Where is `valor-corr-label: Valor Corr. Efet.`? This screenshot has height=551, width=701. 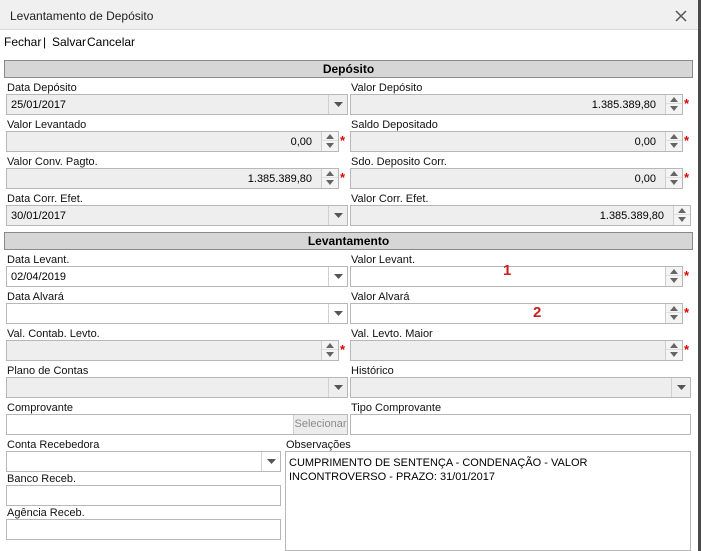 valor-corr-label: Valor Corr. Efet. is located at coordinates (390, 199).